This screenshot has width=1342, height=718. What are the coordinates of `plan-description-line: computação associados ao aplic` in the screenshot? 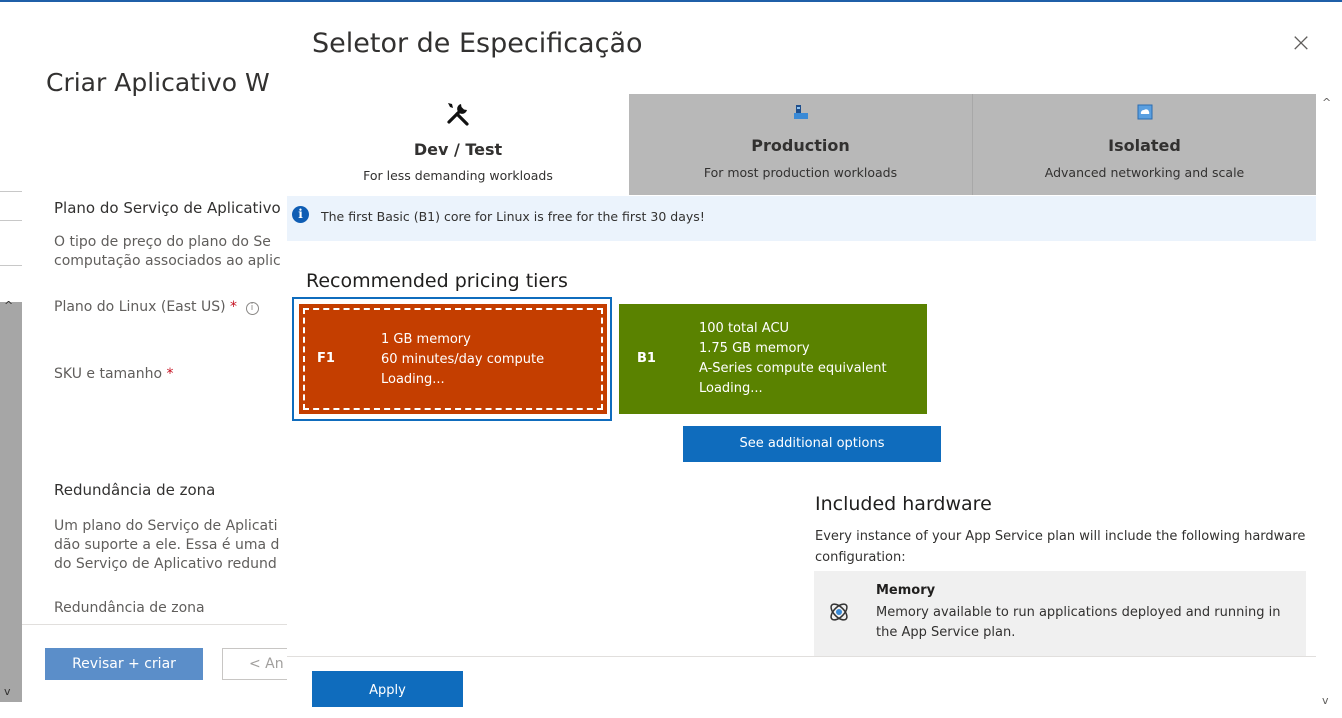 It's located at (167, 261).